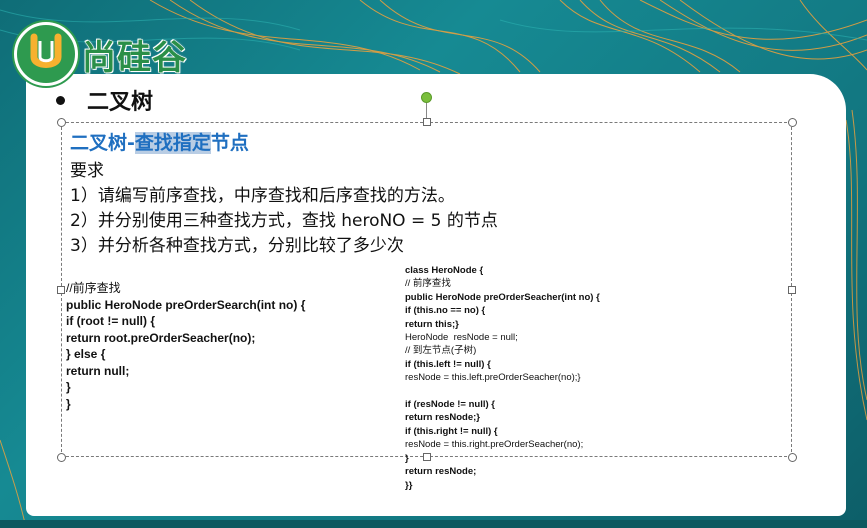 The image size is (867, 528). What do you see at coordinates (441, 472) in the screenshot?
I see `code-line: return resNode;` at bounding box center [441, 472].